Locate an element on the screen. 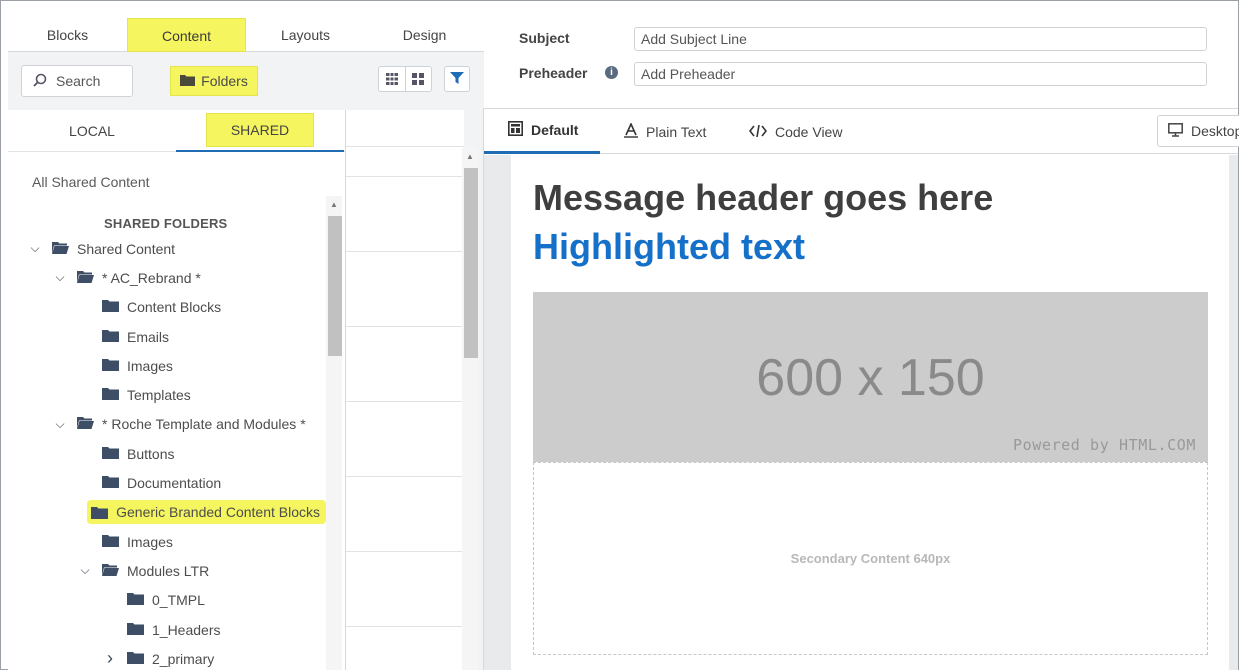 This screenshot has height=670, width=1239. content-toolbar: Search Folders is located at coordinates (246, 80).